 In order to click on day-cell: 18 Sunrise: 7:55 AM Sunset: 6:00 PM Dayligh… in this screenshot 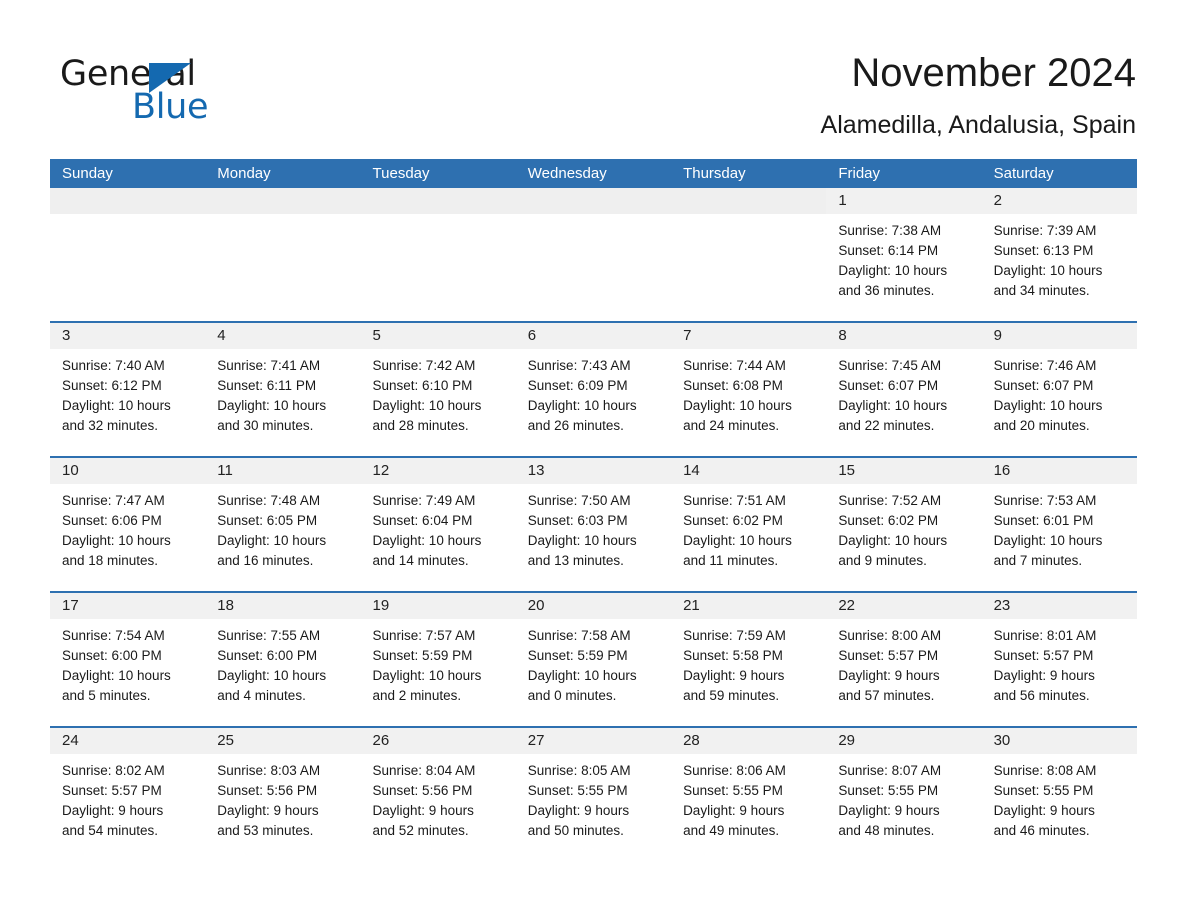, I will do `click(283, 659)`.